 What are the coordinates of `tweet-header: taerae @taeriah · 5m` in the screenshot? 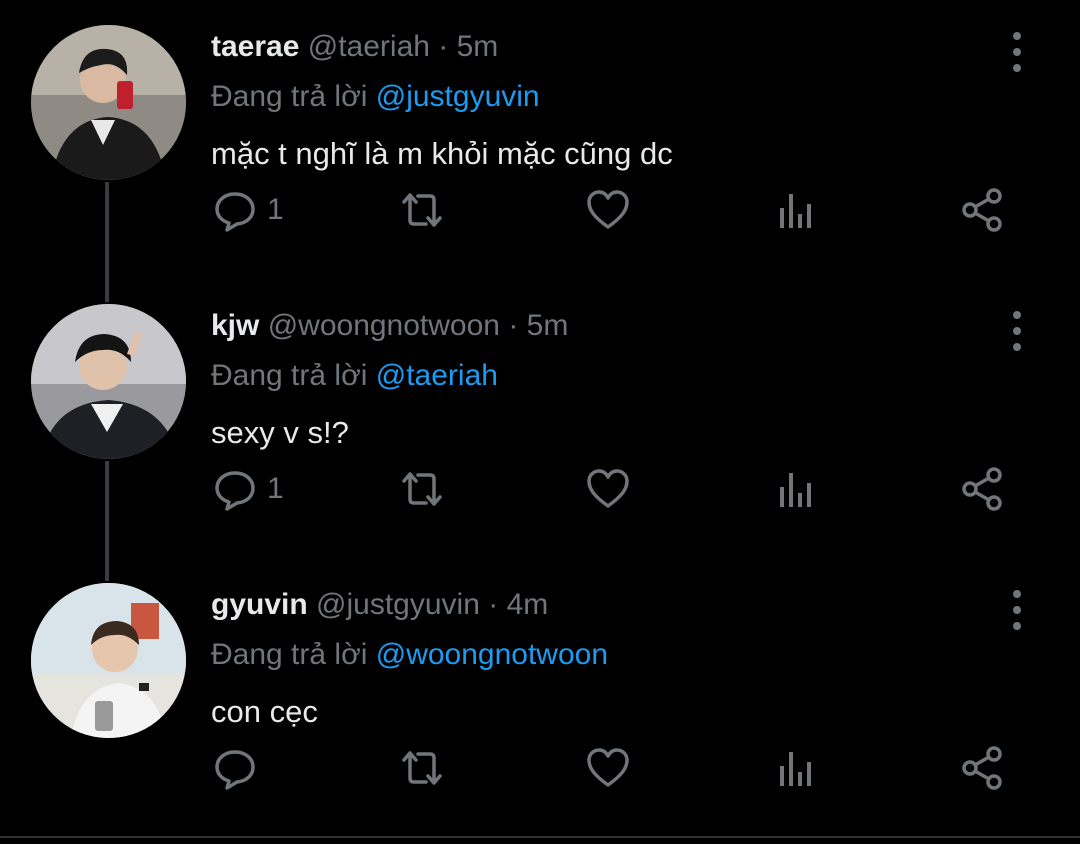 It's located at (354, 47).